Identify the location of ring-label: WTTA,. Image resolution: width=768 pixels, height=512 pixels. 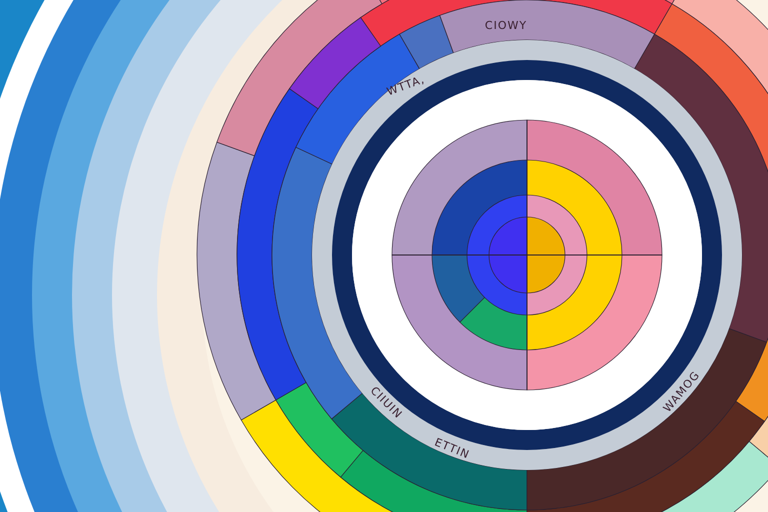
(406, 85).